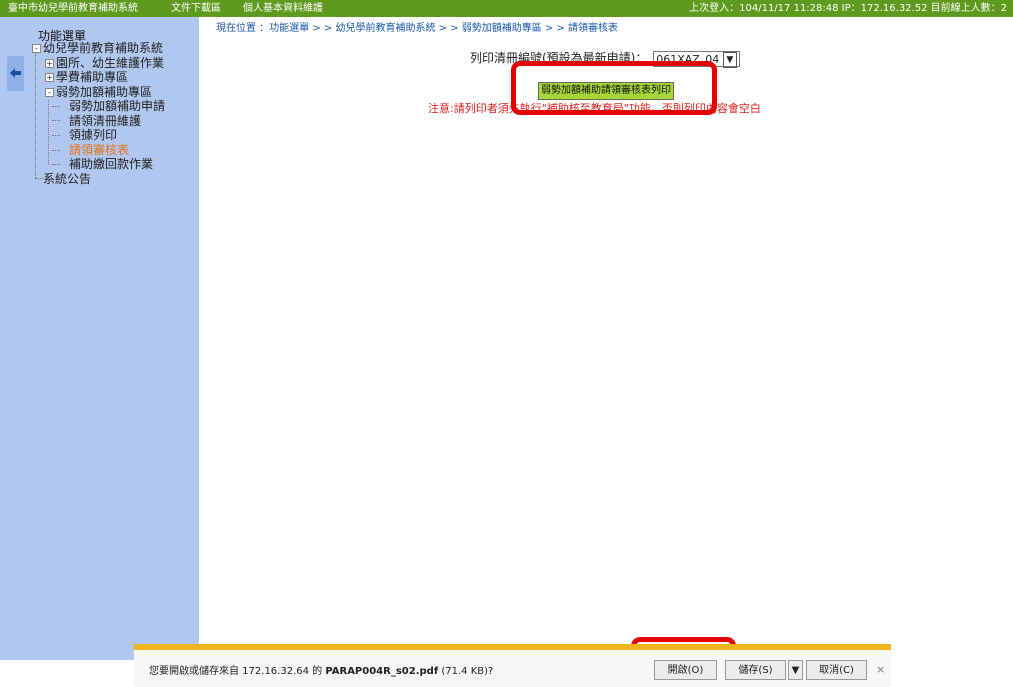 The height and width of the screenshot is (687, 1013). I want to click on download-message-prefix: 您要開啟或儲存來自 172.16.32.64 的, so click(237, 671).